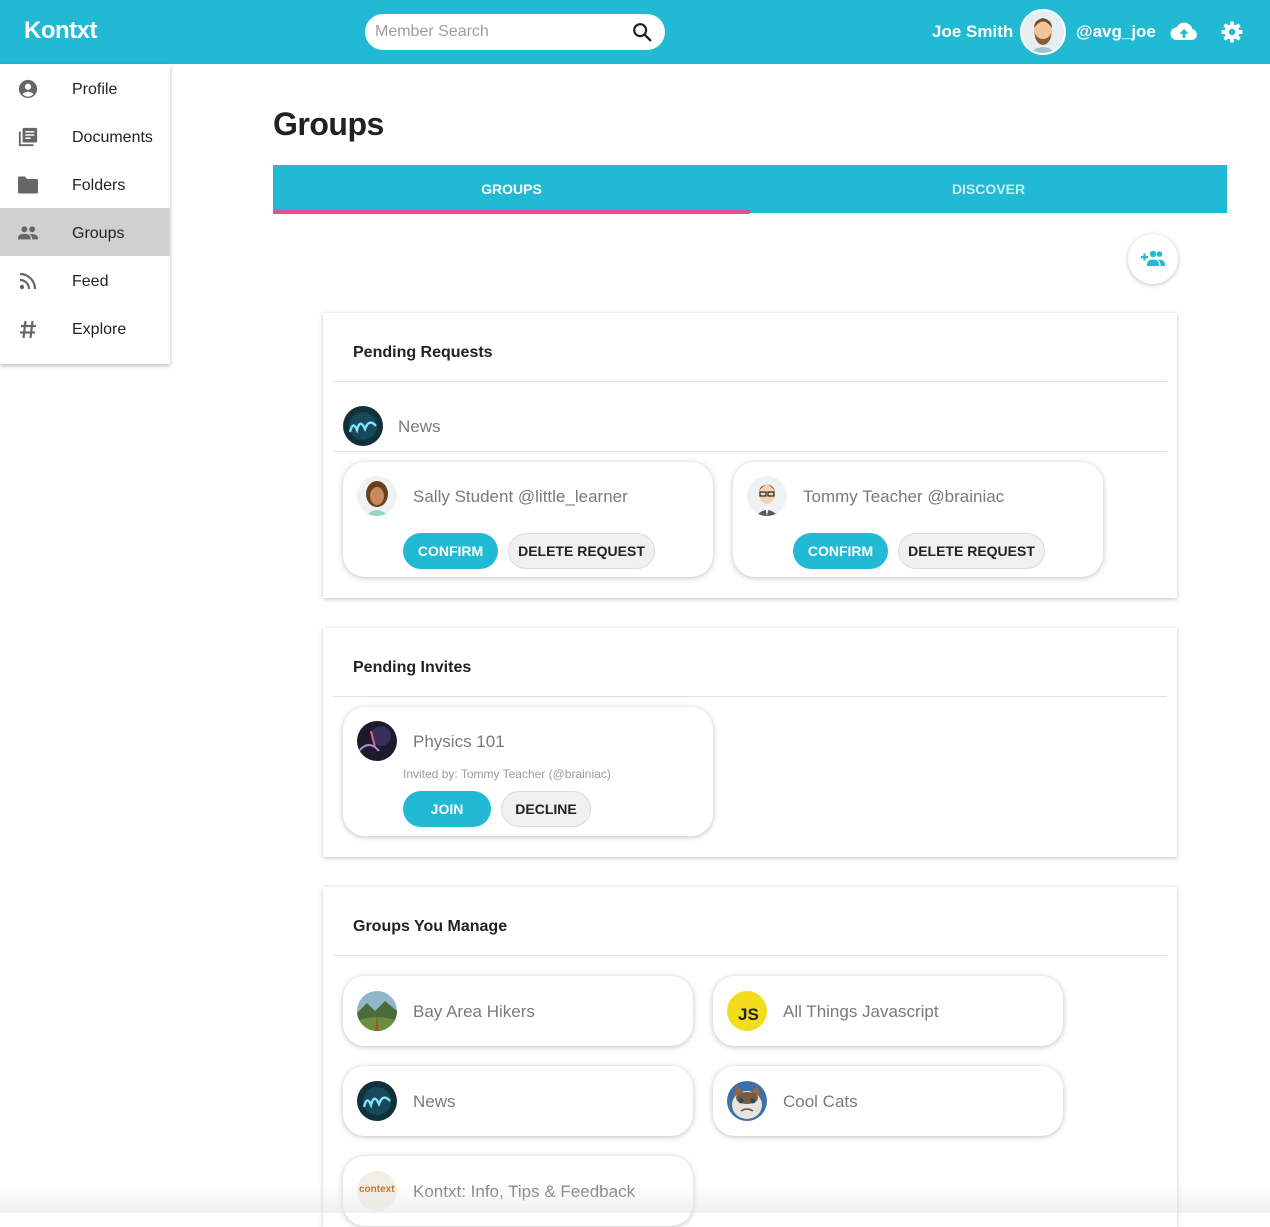 This screenshot has height=1227, width=1270. What do you see at coordinates (520, 497) in the screenshot?
I see `requester-name: Sally Student @little_learner` at bounding box center [520, 497].